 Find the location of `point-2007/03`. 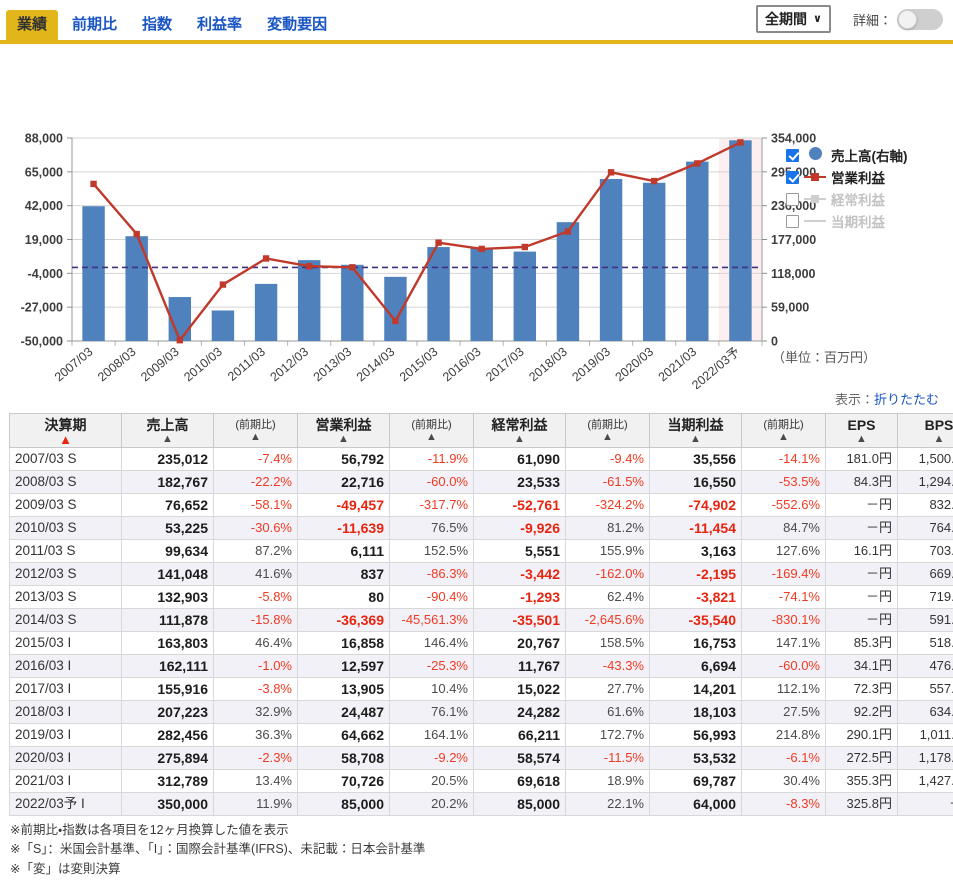

point-2007/03 is located at coordinates (93, 184).